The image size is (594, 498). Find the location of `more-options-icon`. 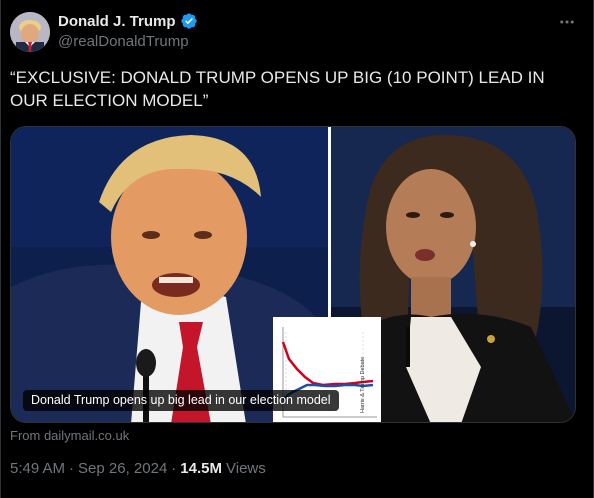

more-options-icon is located at coordinates (567, 22).